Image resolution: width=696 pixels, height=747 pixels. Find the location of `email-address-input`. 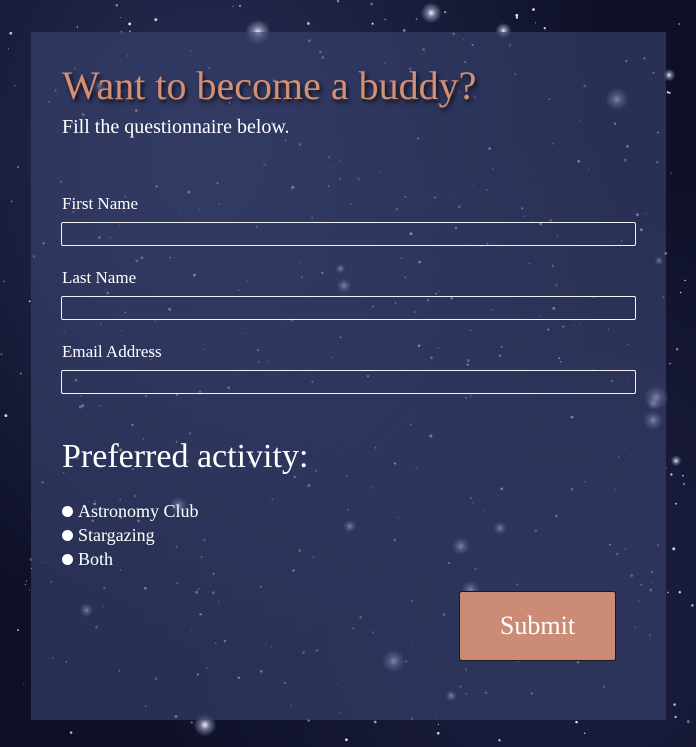

email-address-input is located at coordinates (348, 382).